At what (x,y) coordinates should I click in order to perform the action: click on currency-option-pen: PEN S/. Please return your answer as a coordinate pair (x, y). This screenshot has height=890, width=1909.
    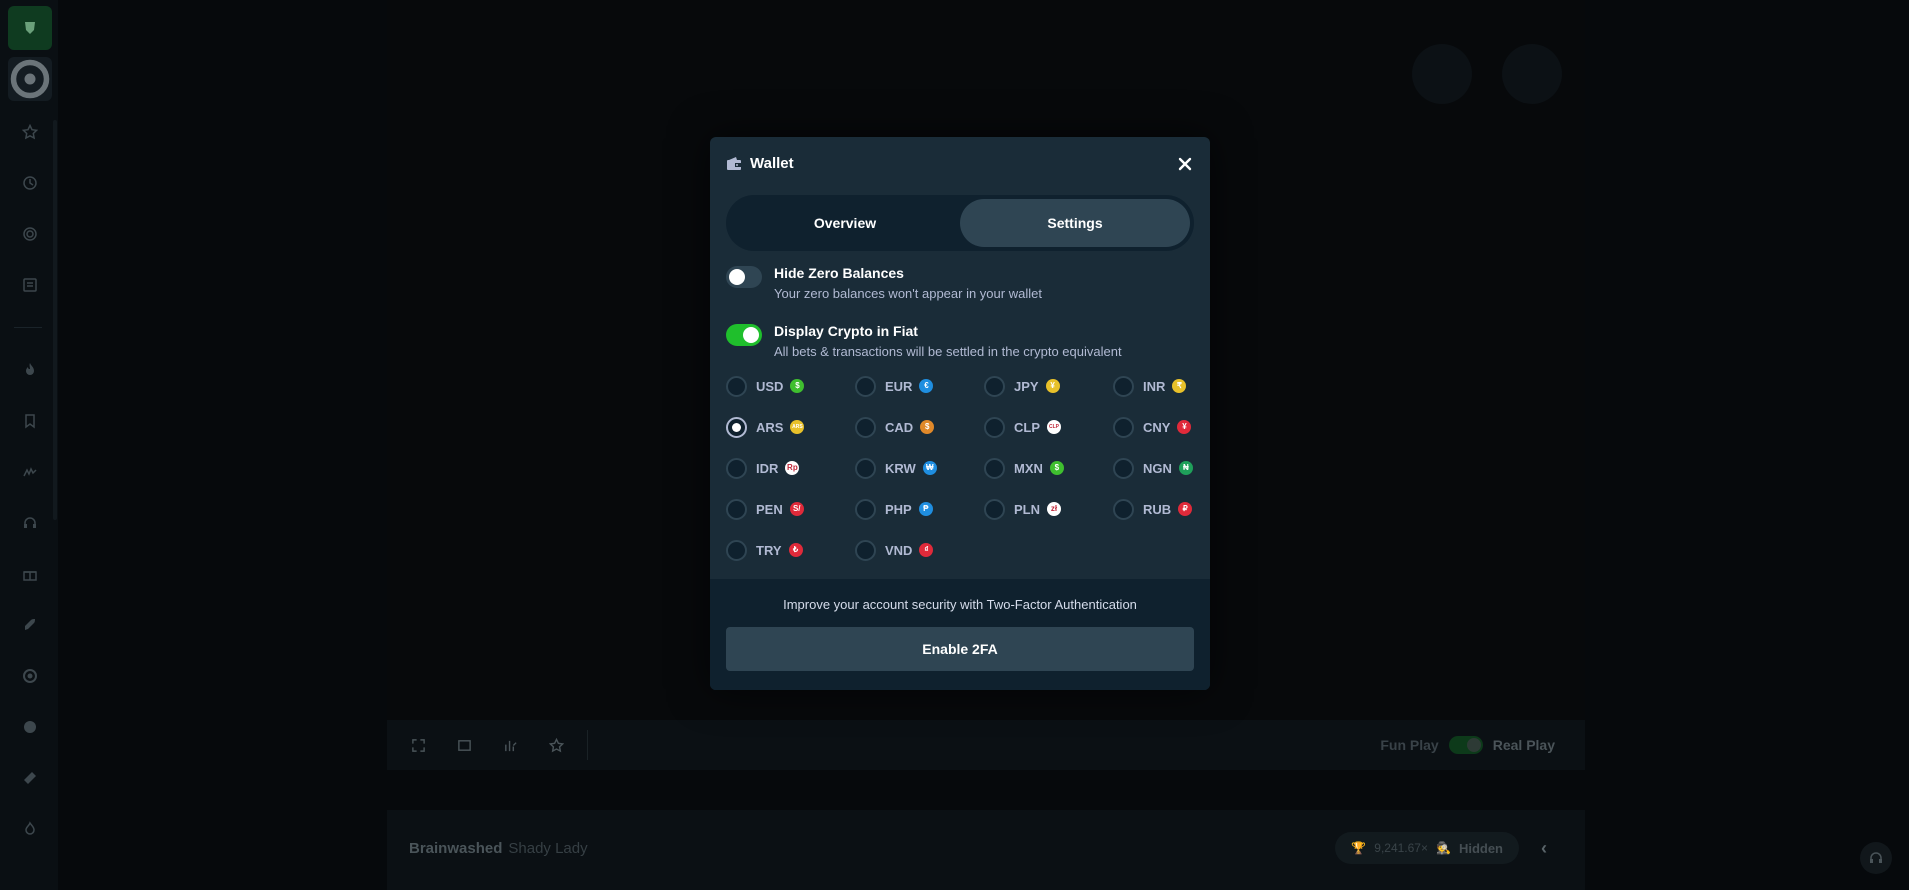
    Looking at the image, I should click on (790, 509).